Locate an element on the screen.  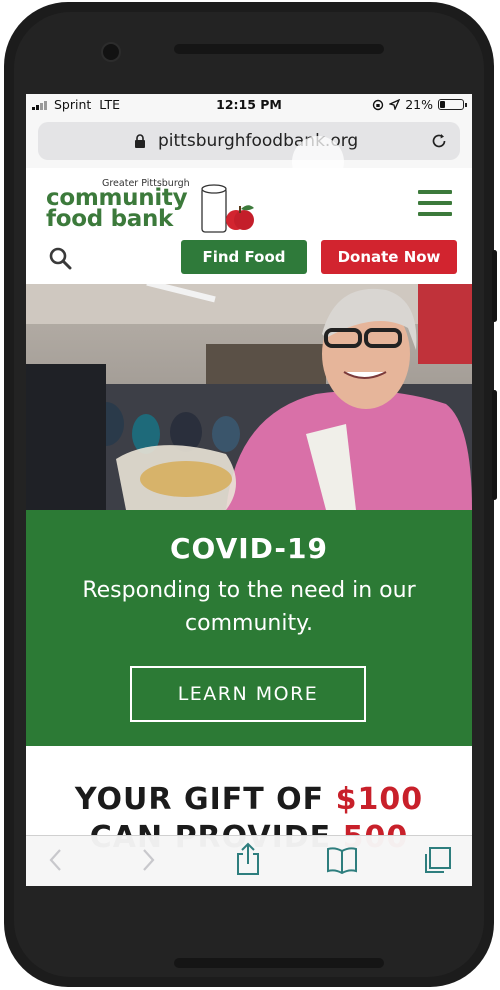
logo-text-food-bank: food bank is located at coordinates (109, 219).